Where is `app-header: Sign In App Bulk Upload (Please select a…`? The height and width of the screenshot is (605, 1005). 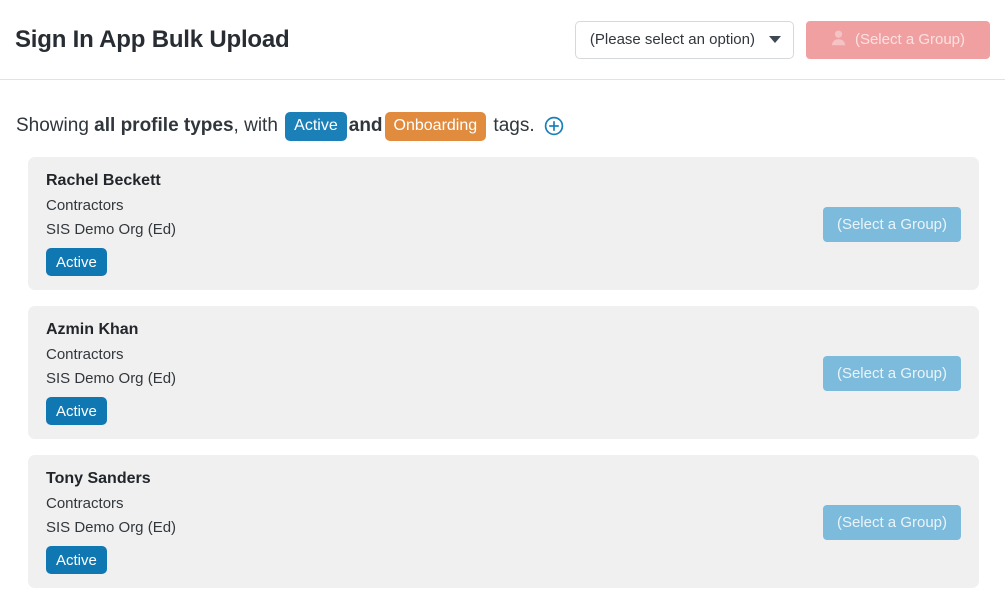 app-header: Sign In App Bulk Upload (Please select a… is located at coordinates (502, 40).